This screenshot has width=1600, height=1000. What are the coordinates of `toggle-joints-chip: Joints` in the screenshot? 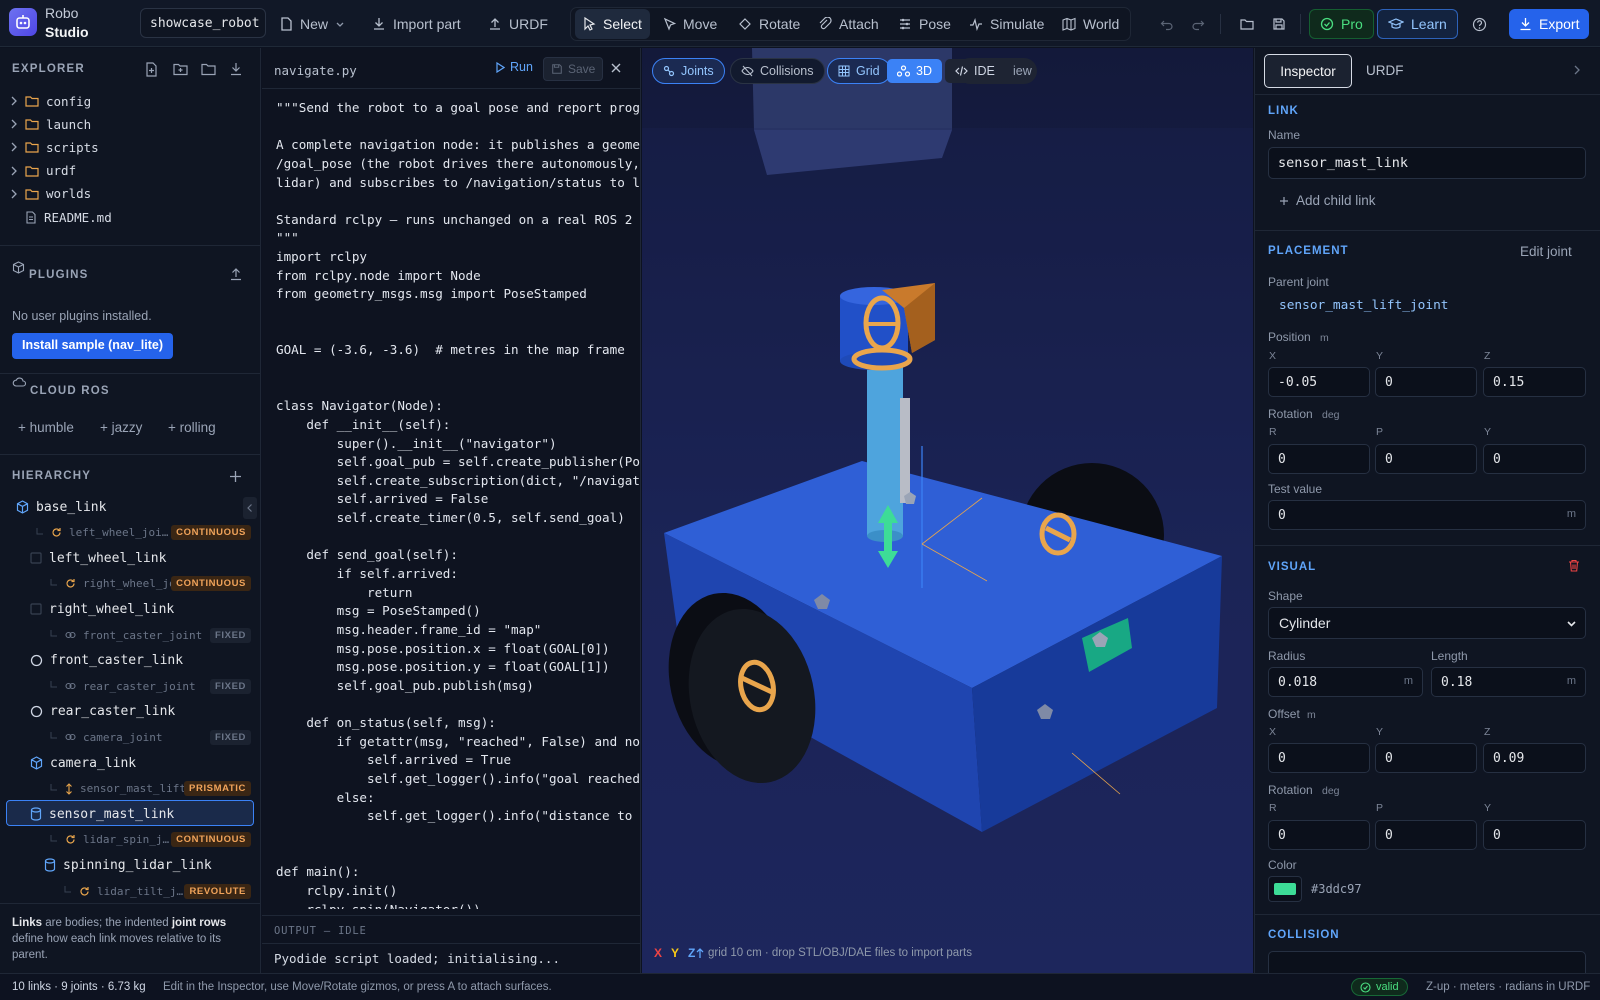 It's located at (688, 71).